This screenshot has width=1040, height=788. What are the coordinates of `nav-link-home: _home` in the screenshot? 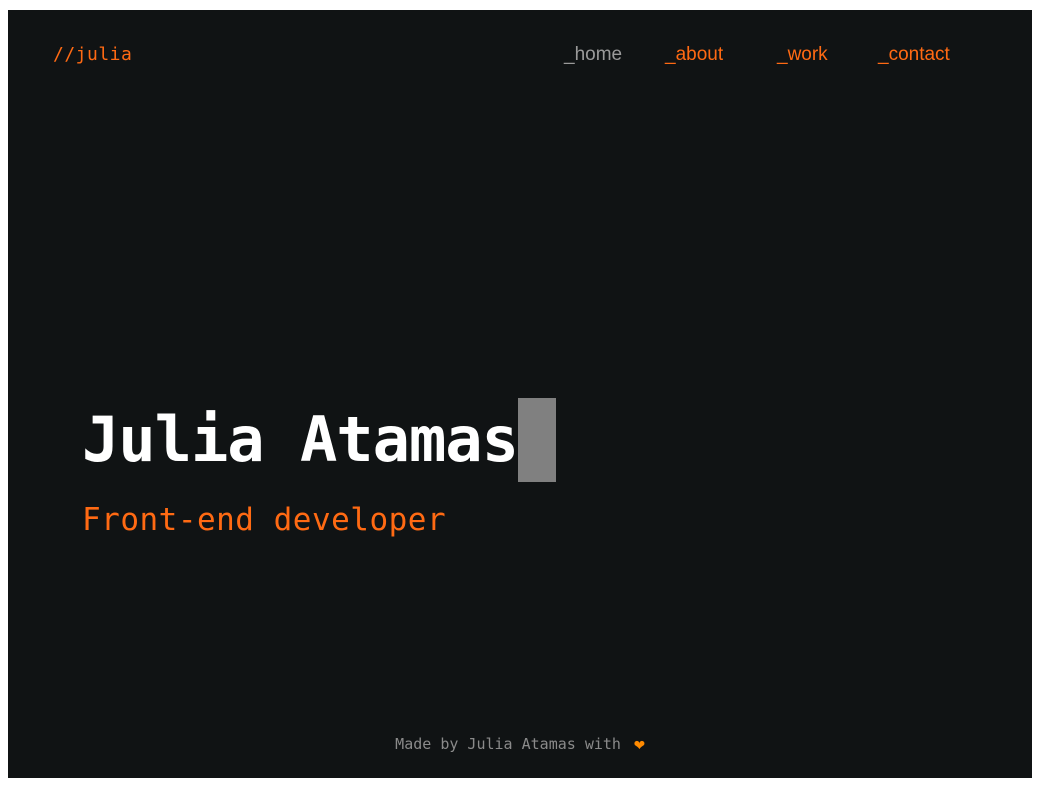 It's located at (593, 55).